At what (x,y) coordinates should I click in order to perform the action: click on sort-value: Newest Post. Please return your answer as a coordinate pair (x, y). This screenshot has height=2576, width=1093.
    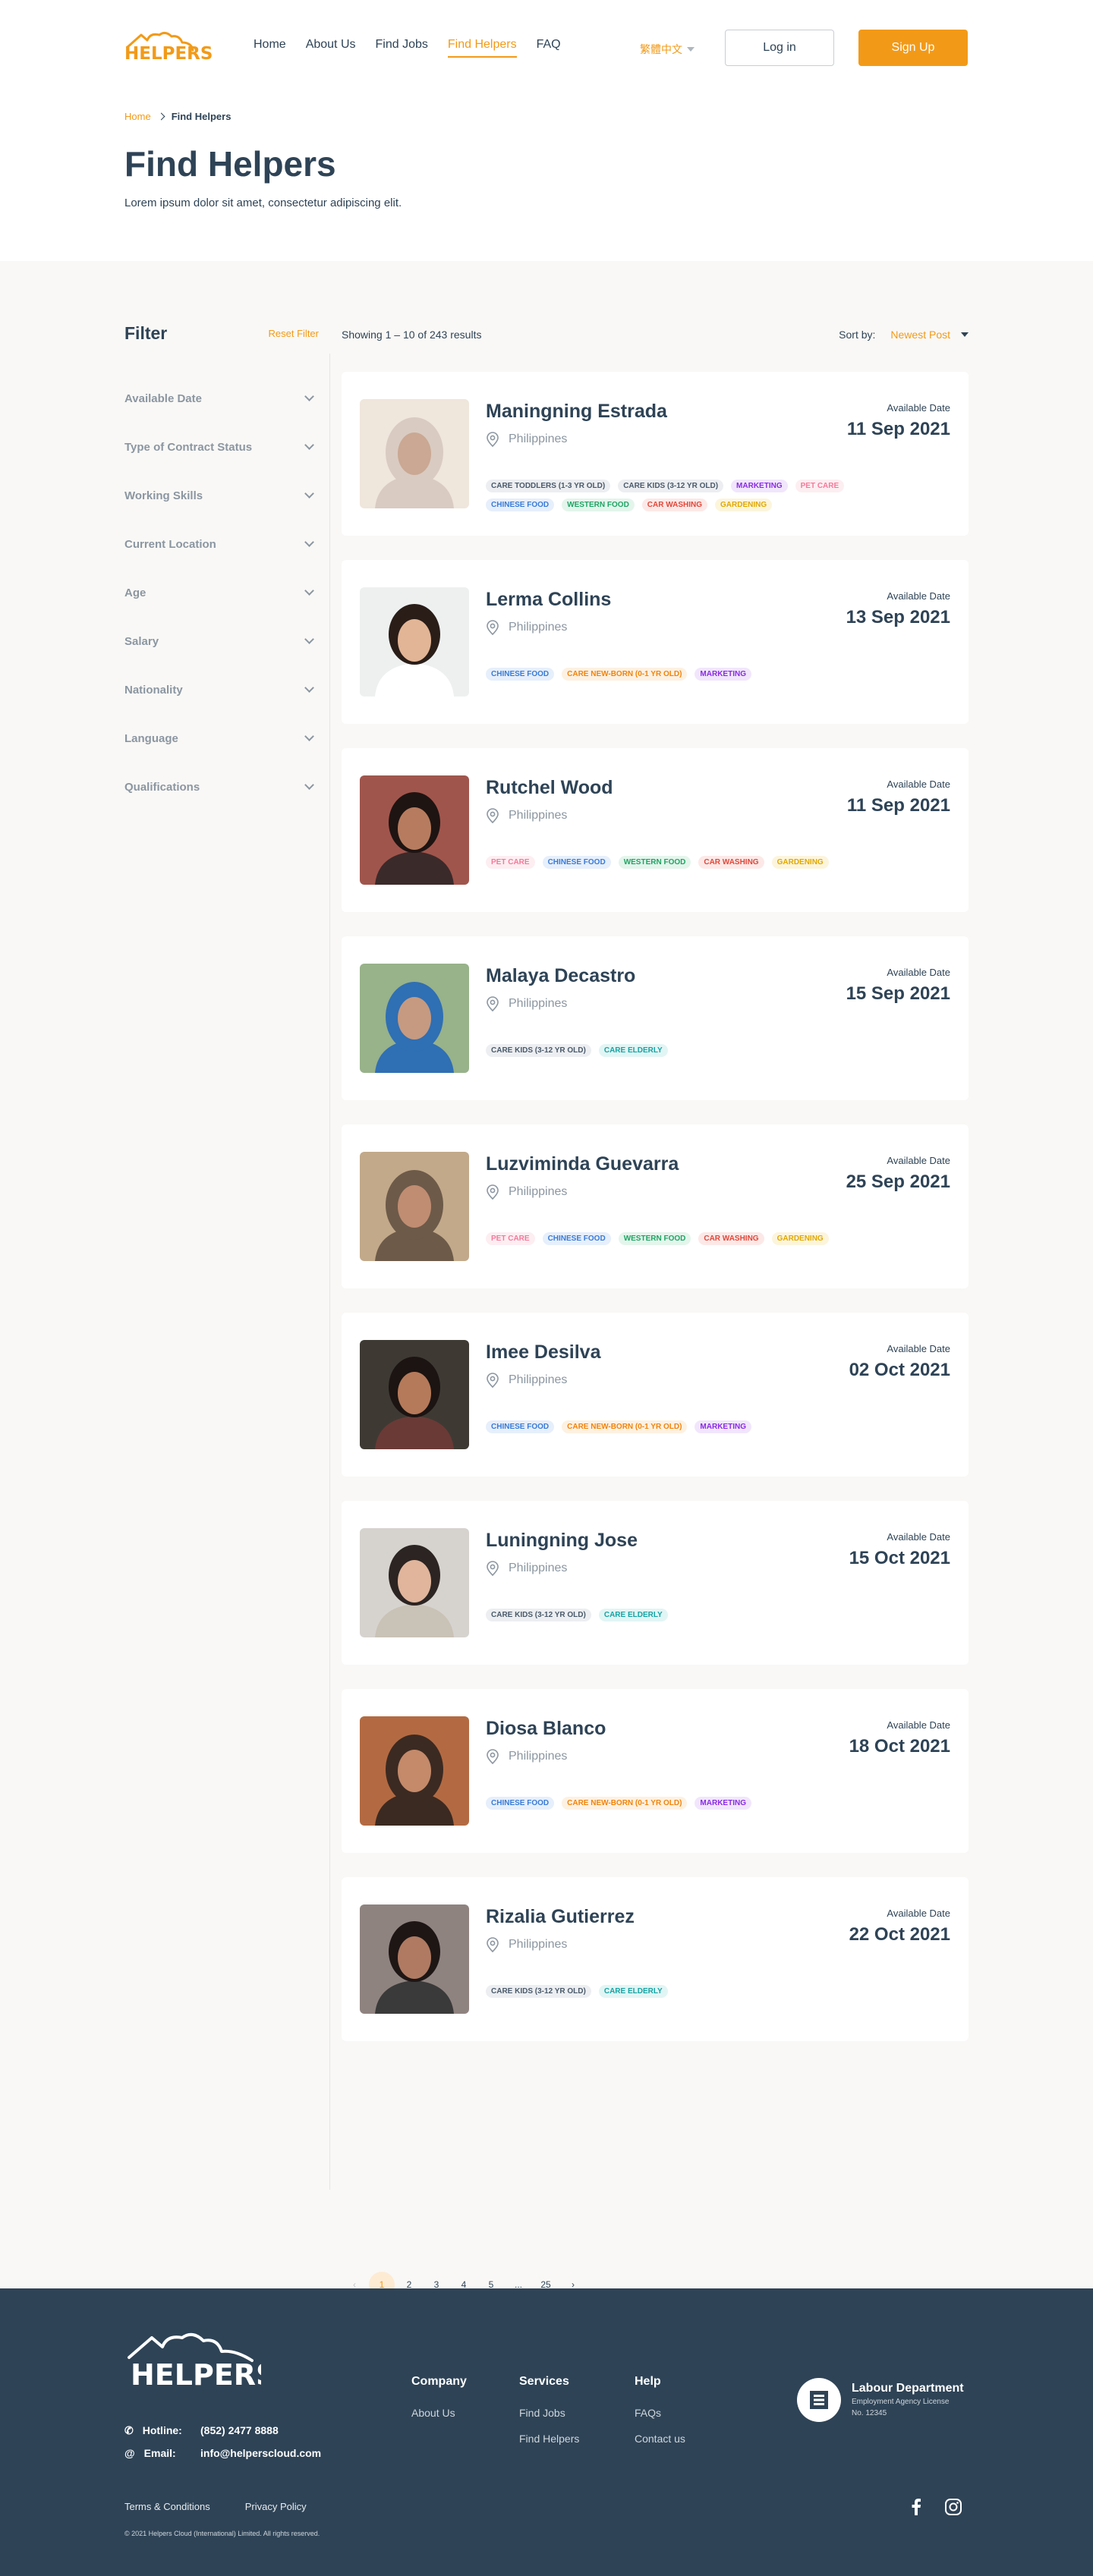
    Looking at the image, I should click on (920, 335).